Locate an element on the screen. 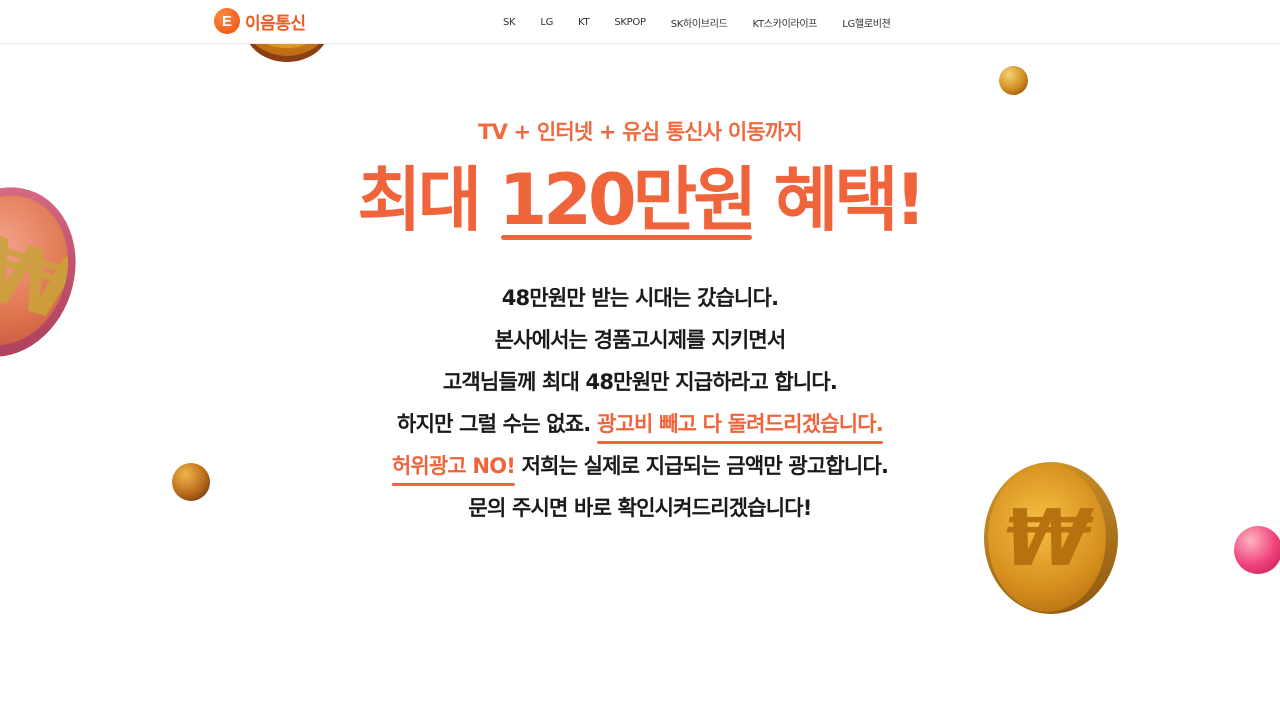 This screenshot has width=1280, height=720. brand-name: 이음통신 is located at coordinates (275, 23).